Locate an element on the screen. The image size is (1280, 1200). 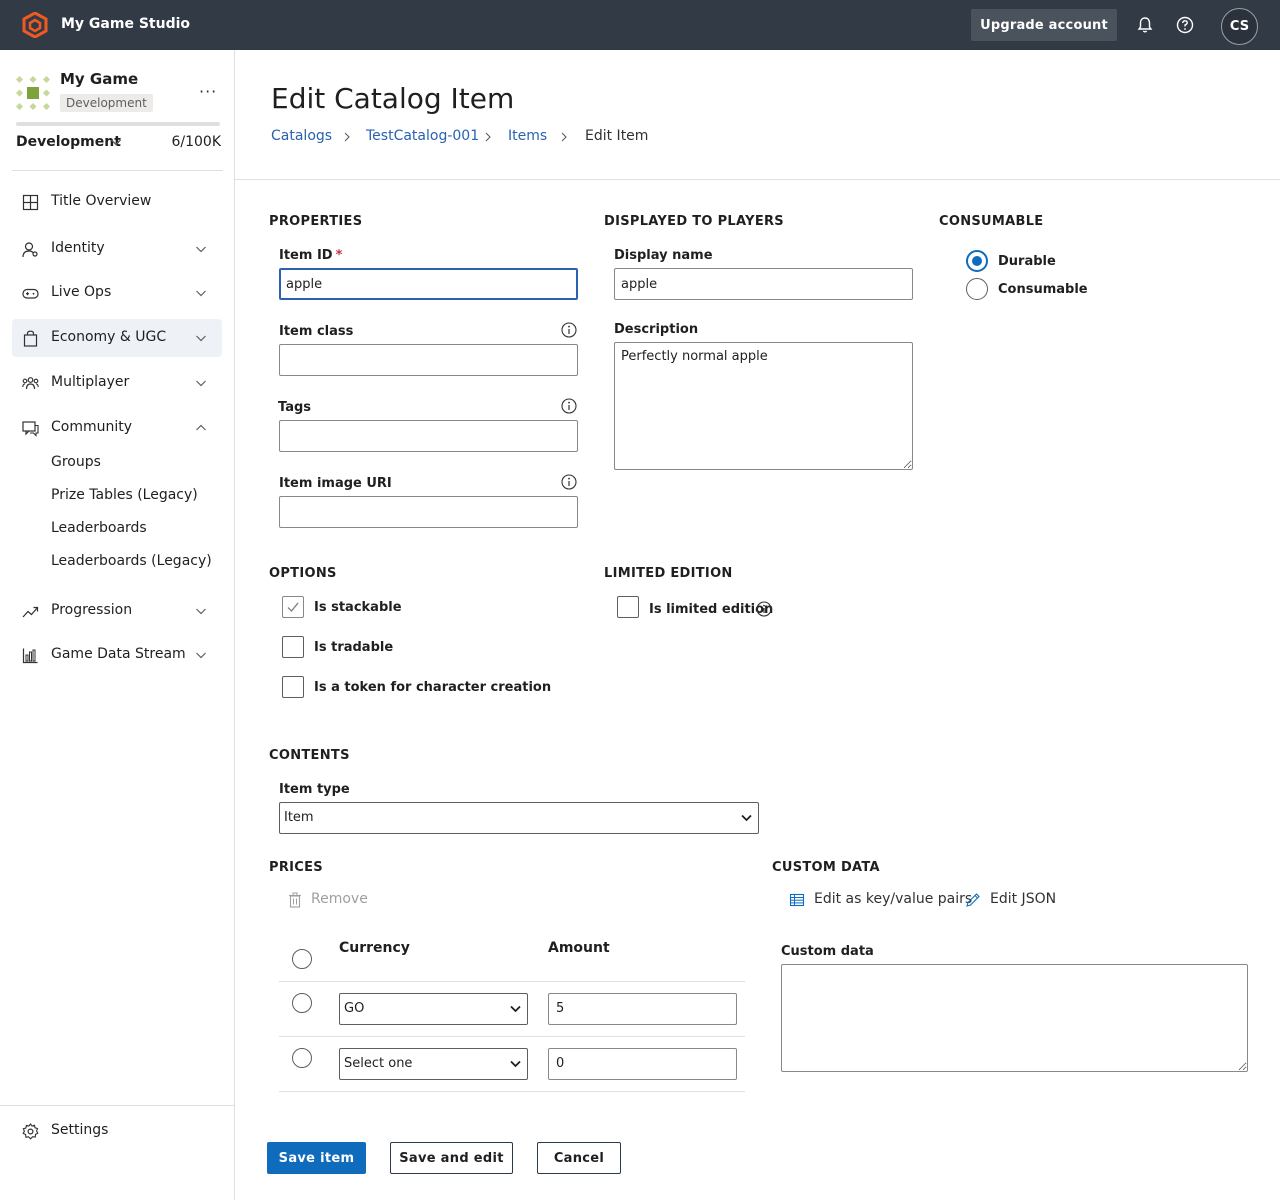
nav-sub-groups: Groups is located at coordinates (76, 462).